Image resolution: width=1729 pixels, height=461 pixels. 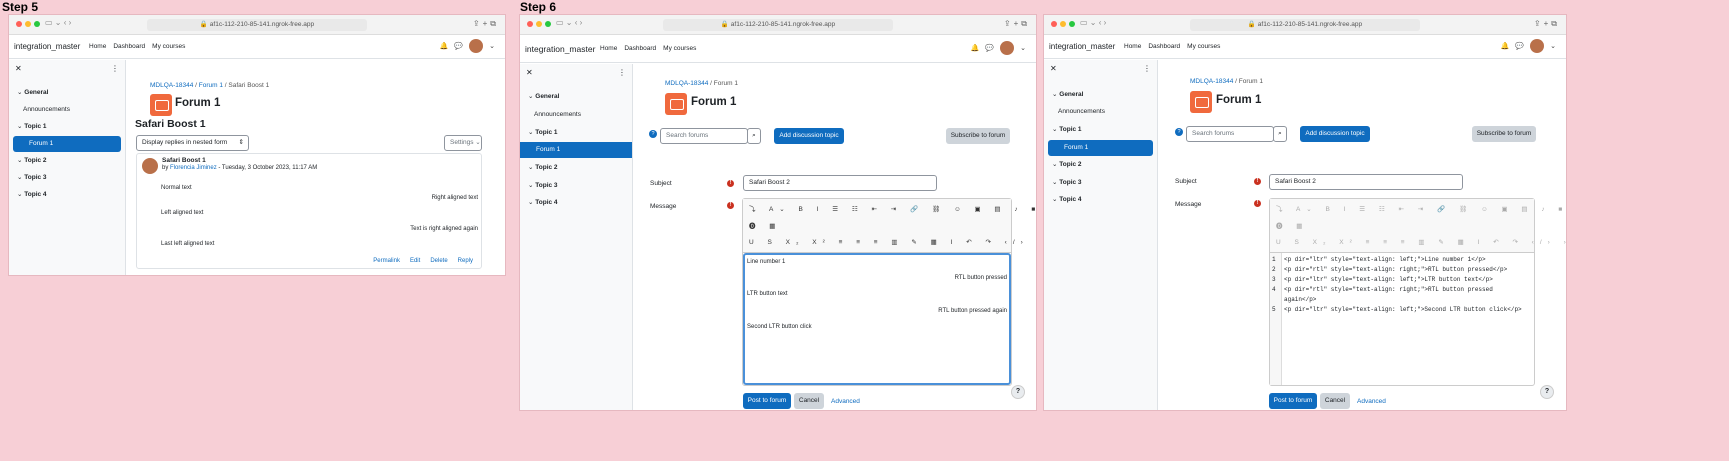 What do you see at coordinates (386, 261) in the screenshot?
I see `permalink-link: Permalink` at bounding box center [386, 261].